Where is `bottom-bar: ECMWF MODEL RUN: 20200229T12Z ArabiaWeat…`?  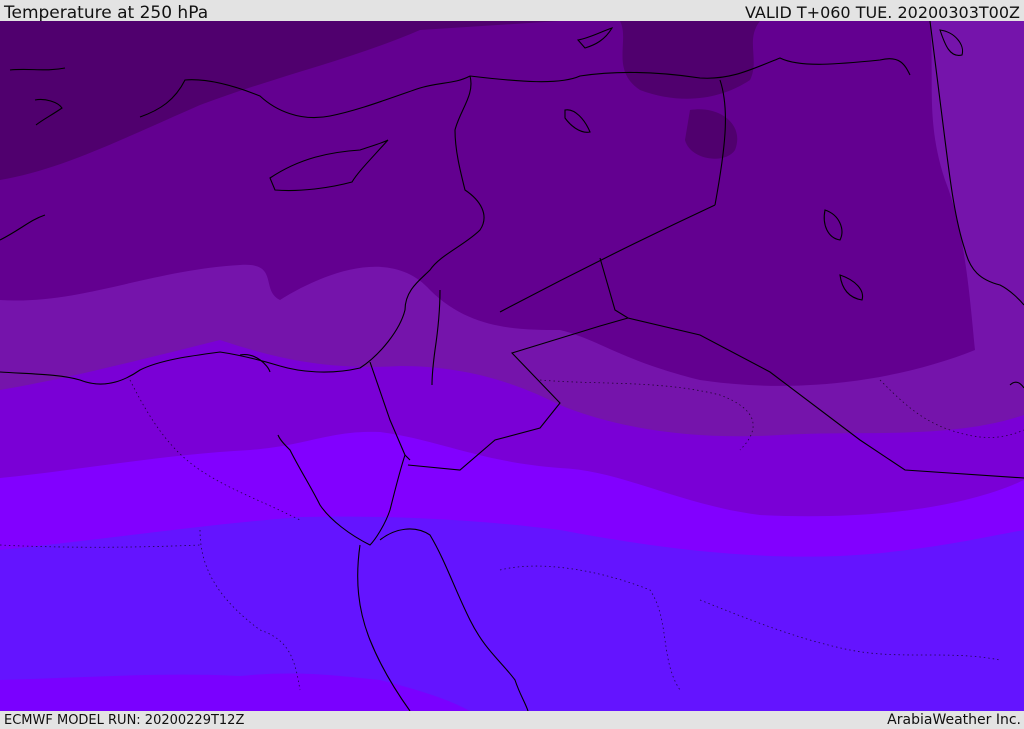
bottom-bar: ECMWF MODEL RUN: 20200229T12Z ArabiaWeat… is located at coordinates (512, 720).